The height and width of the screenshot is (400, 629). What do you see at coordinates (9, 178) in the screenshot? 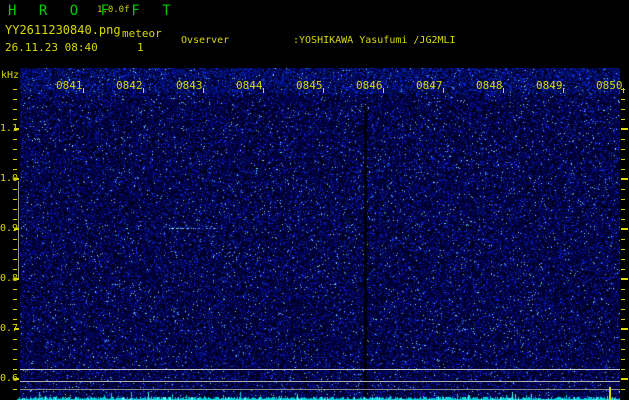
I see `freq-tick-label: 1.0` at bounding box center [9, 178].